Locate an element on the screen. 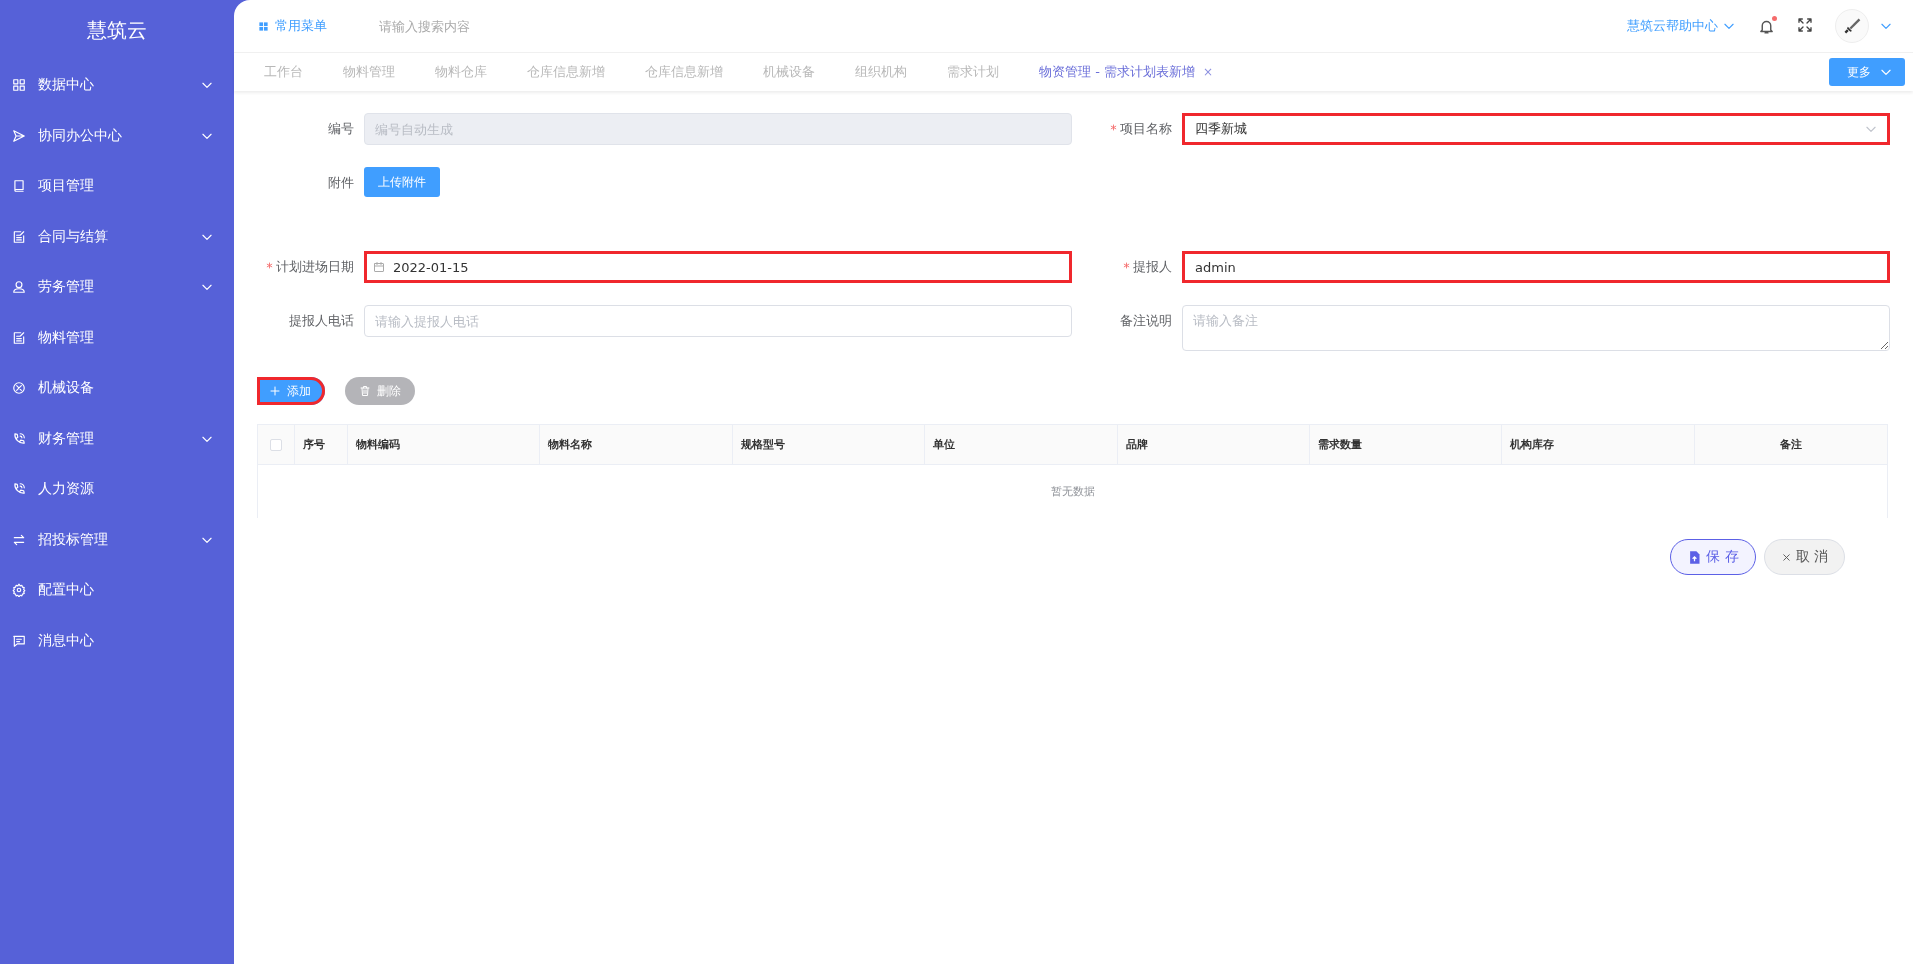  file-upload-icon is located at coordinates (1695, 557).